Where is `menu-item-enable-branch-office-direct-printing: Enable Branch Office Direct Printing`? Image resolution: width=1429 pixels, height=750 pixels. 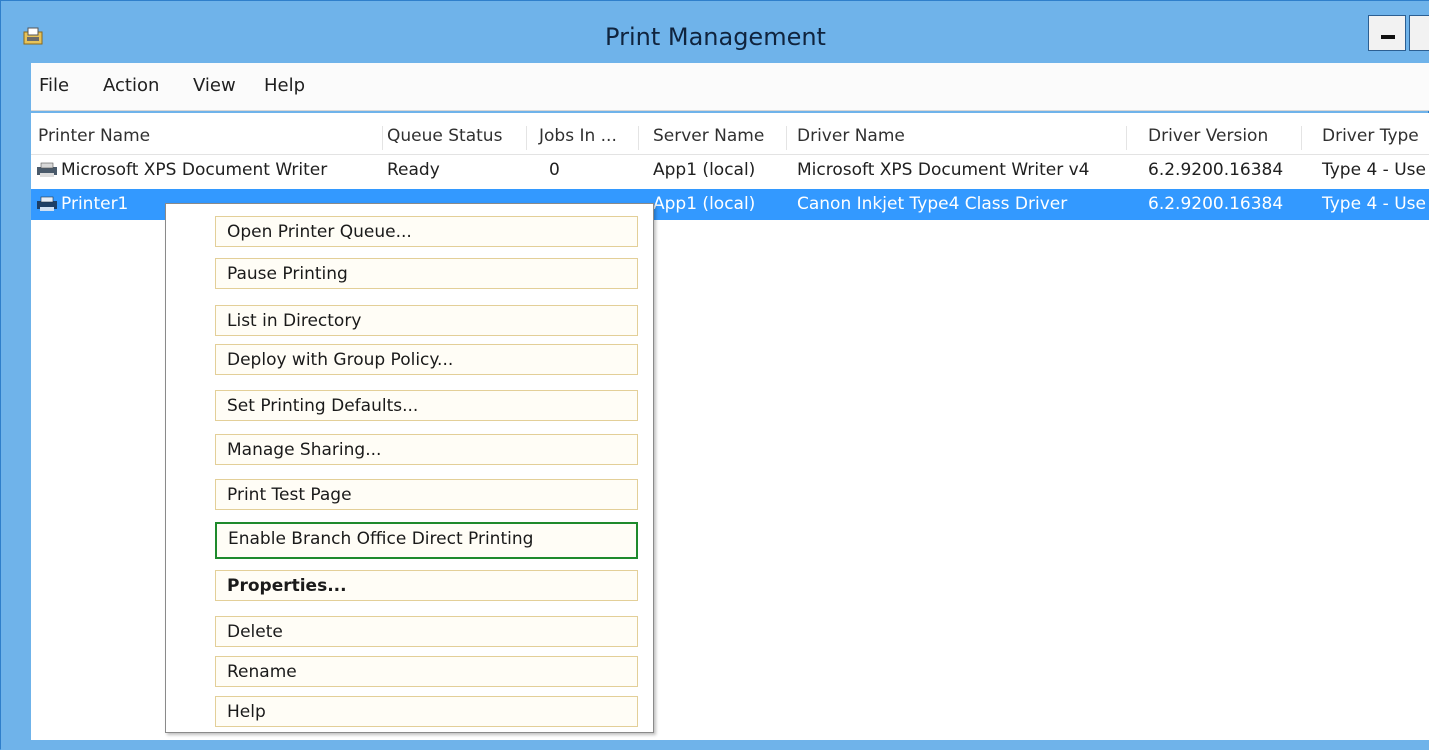 menu-item-enable-branch-office-direct-printing: Enable Branch Office Direct Printing is located at coordinates (426, 540).